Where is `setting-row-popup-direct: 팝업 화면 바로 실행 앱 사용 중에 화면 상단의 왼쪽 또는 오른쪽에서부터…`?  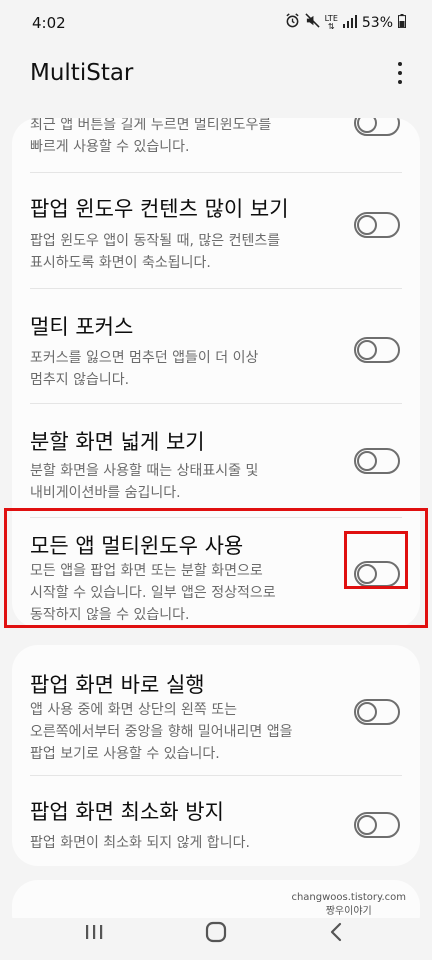
setting-row-popup-direct: 팝업 화면 바로 실행 앱 사용 중에 화면 상단의 왼쪽 또는 오른쪽에서부터… is located at coordinates (216, 710).